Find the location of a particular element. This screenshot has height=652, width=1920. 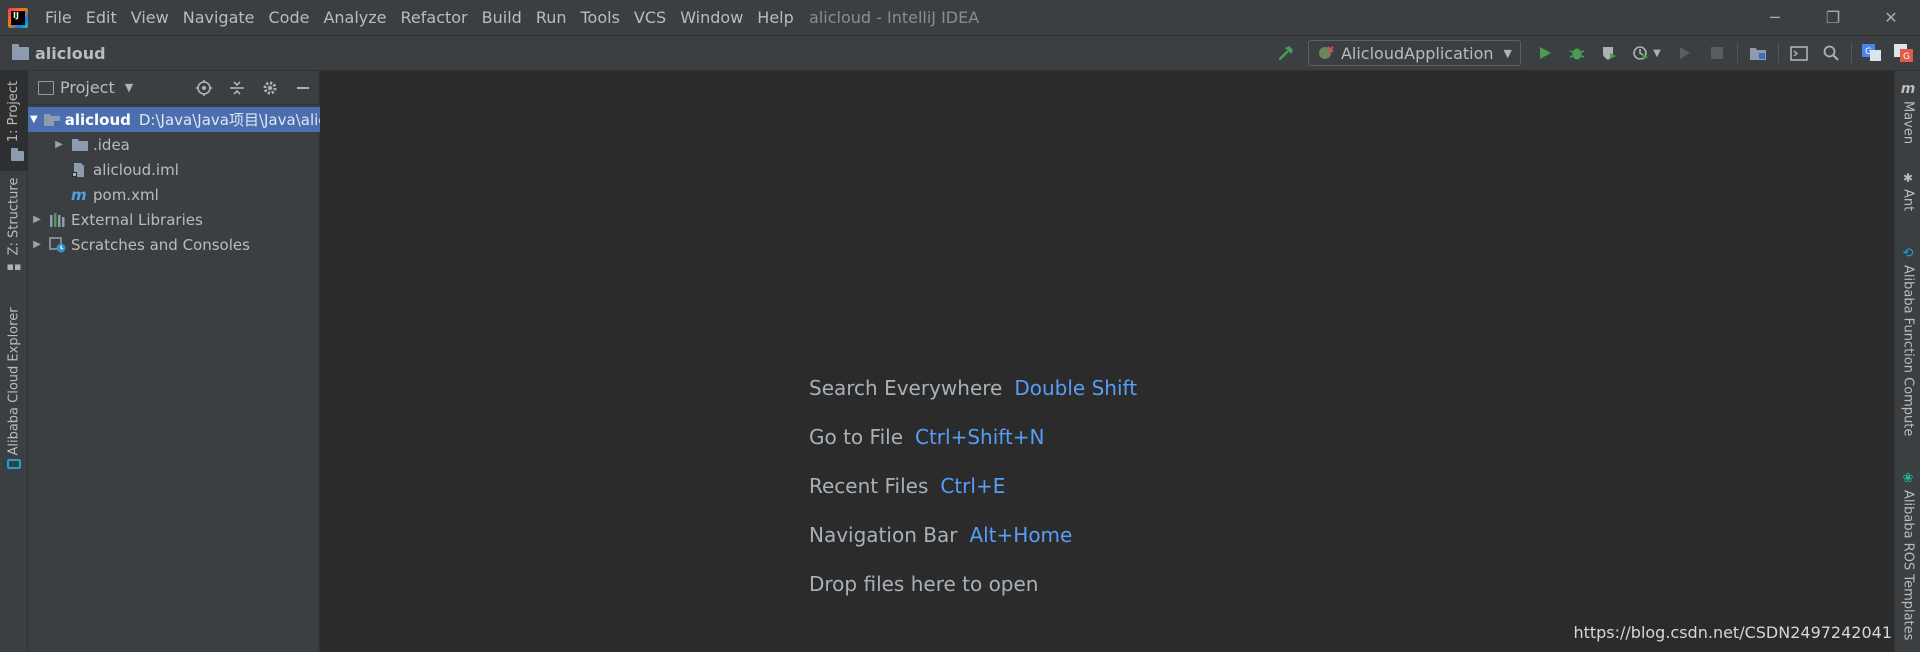

hint-label: Search Everywhere is located at coordinates (906, 387).